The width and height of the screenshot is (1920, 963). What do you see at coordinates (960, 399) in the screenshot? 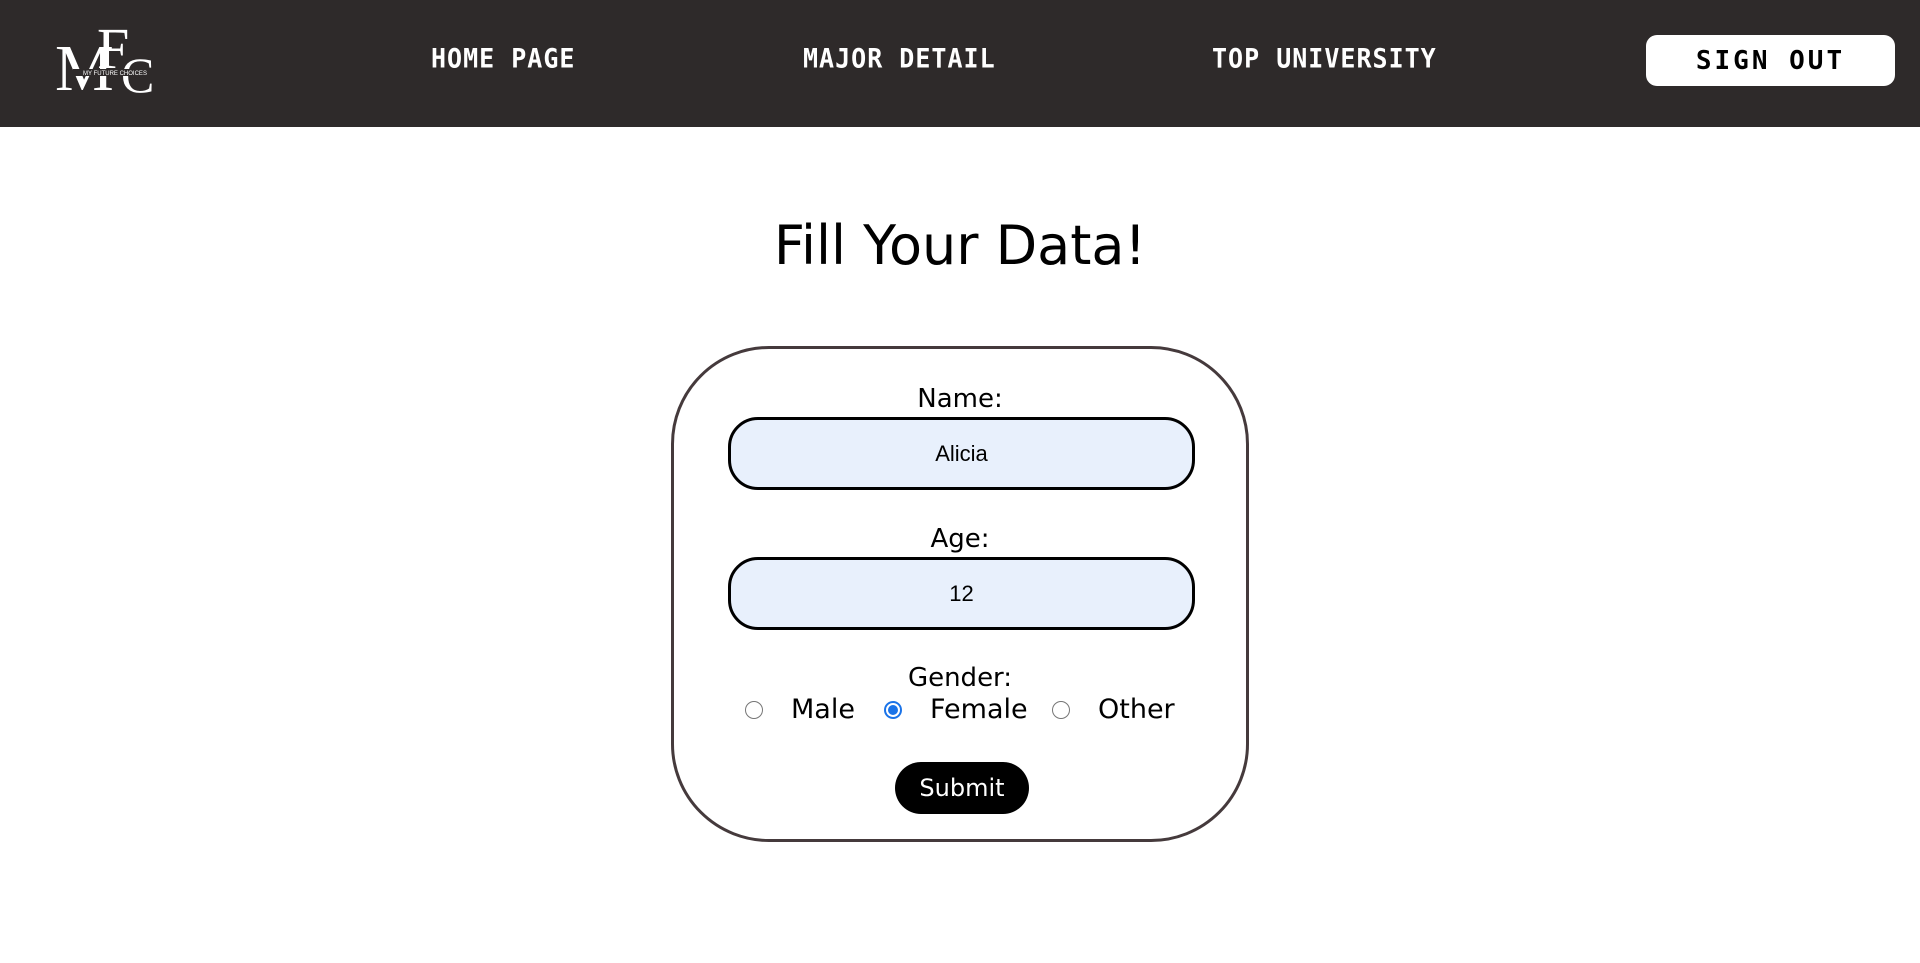
I see `name-label: Name:` at bounding box center [960, 399].